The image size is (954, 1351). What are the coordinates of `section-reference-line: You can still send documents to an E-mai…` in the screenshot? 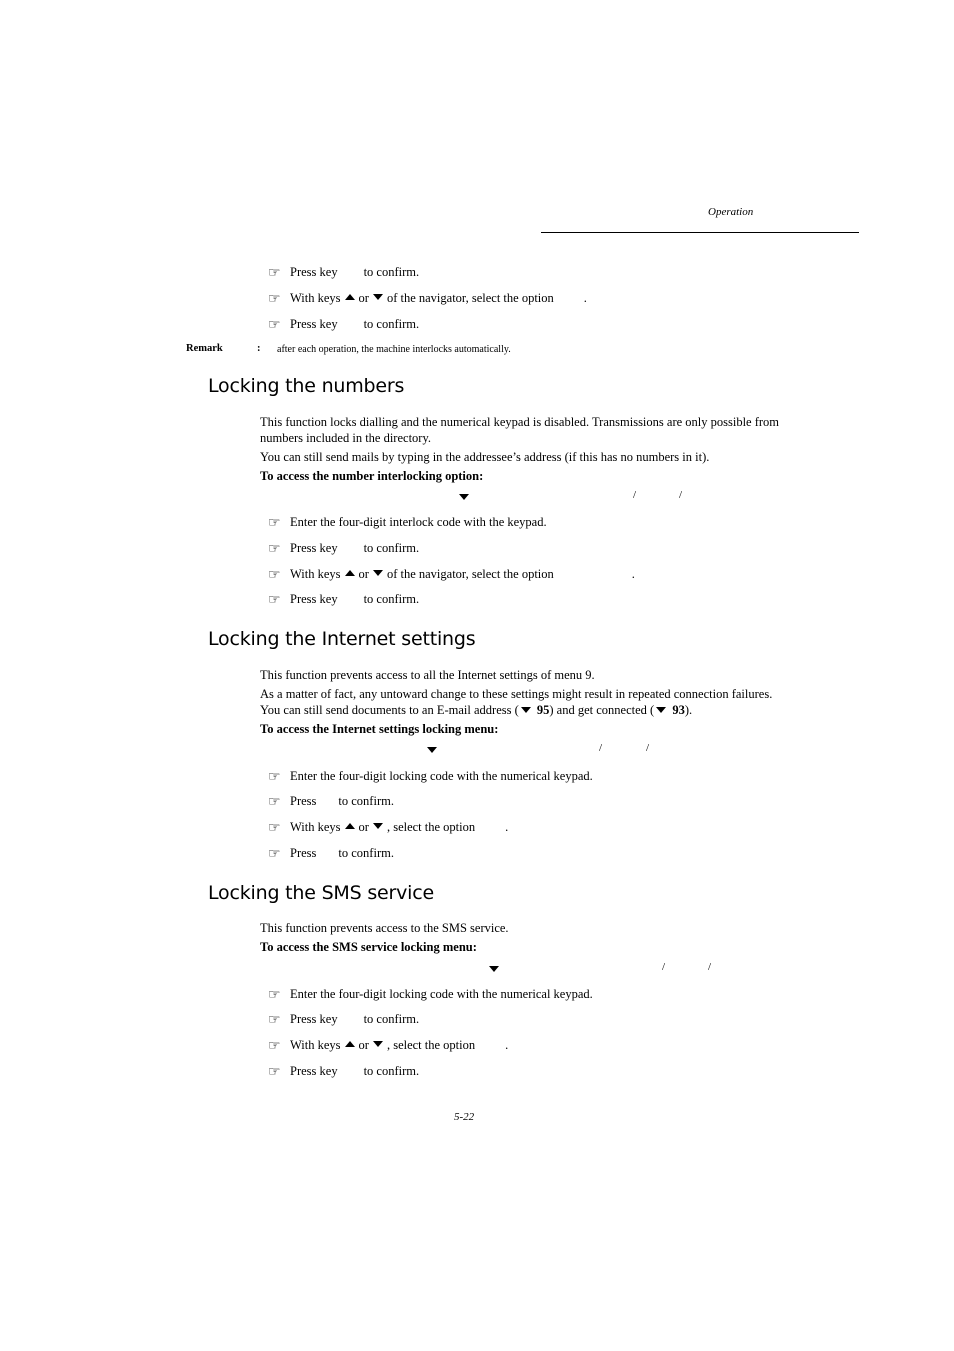 It's located at (476, 710).